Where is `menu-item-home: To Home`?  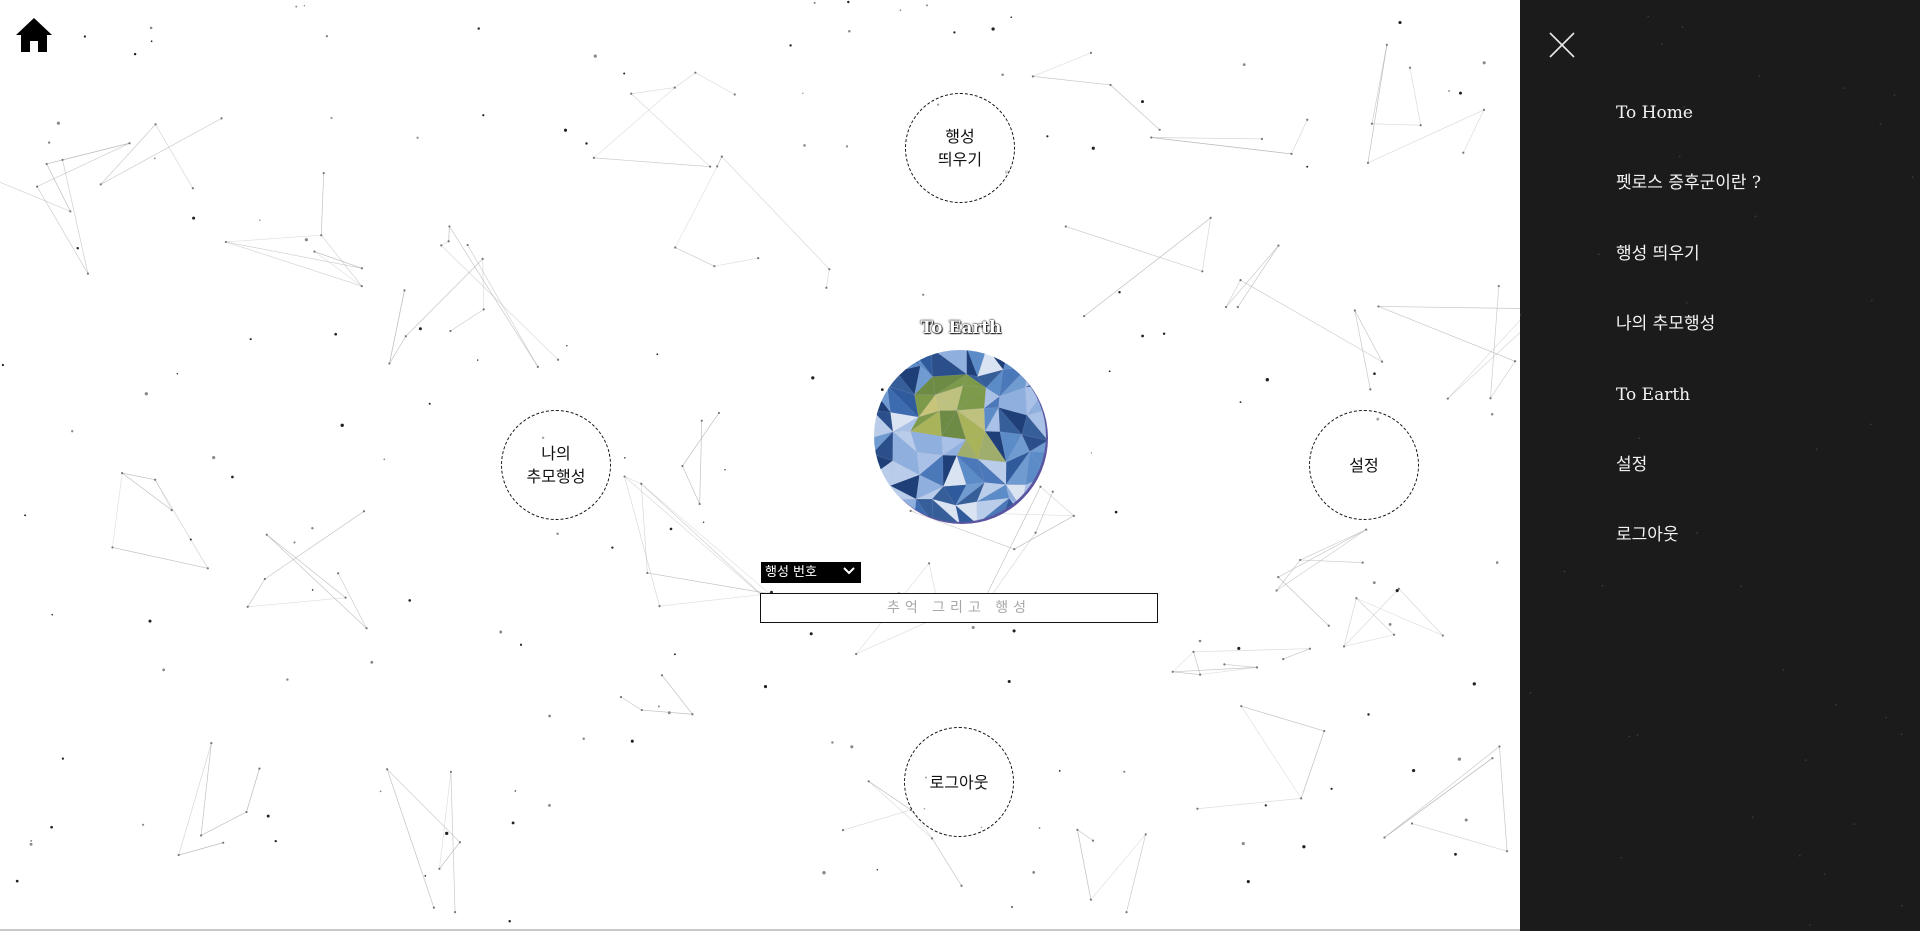
menu-item-home: To Home is located at coordinates (1688, 135).